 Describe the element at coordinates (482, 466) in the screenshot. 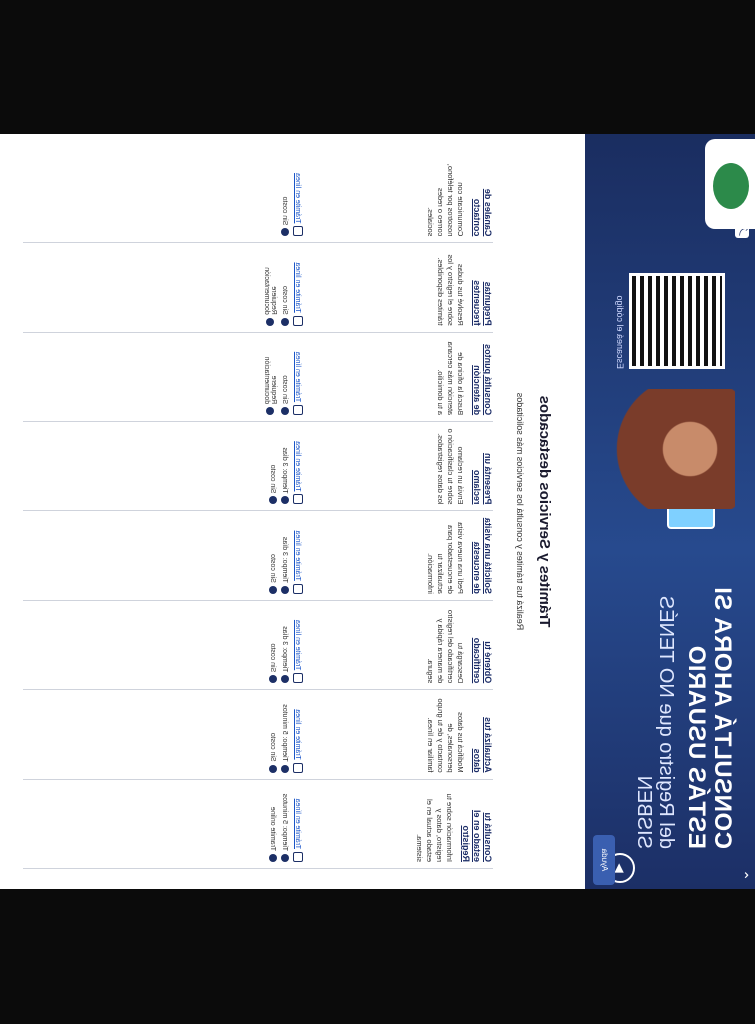

I see `card-title: Presentá un reclamo` at that location.